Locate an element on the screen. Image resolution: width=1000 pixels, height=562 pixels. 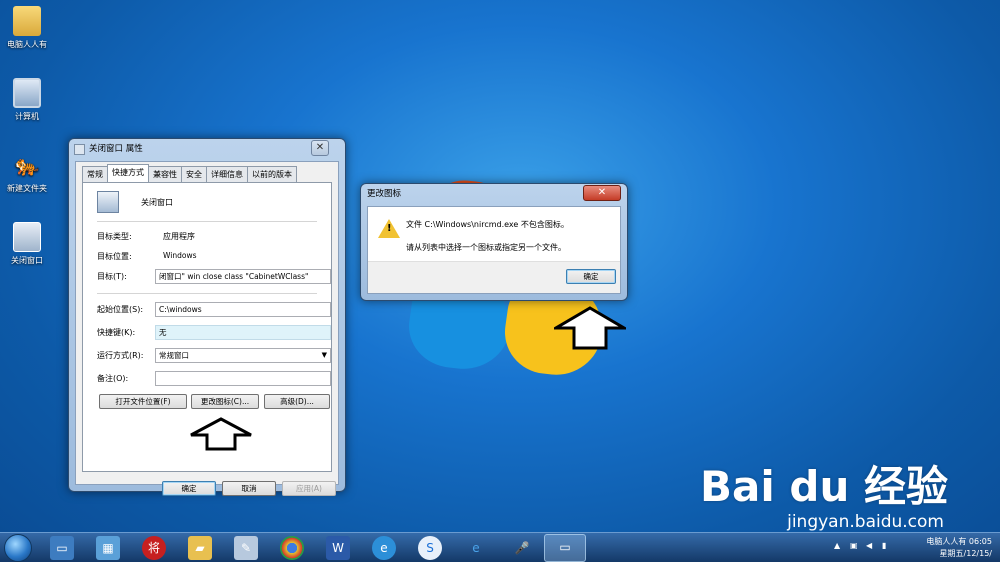
tab-shortcut: 快捷方式 is located at coordinates (128, 173).